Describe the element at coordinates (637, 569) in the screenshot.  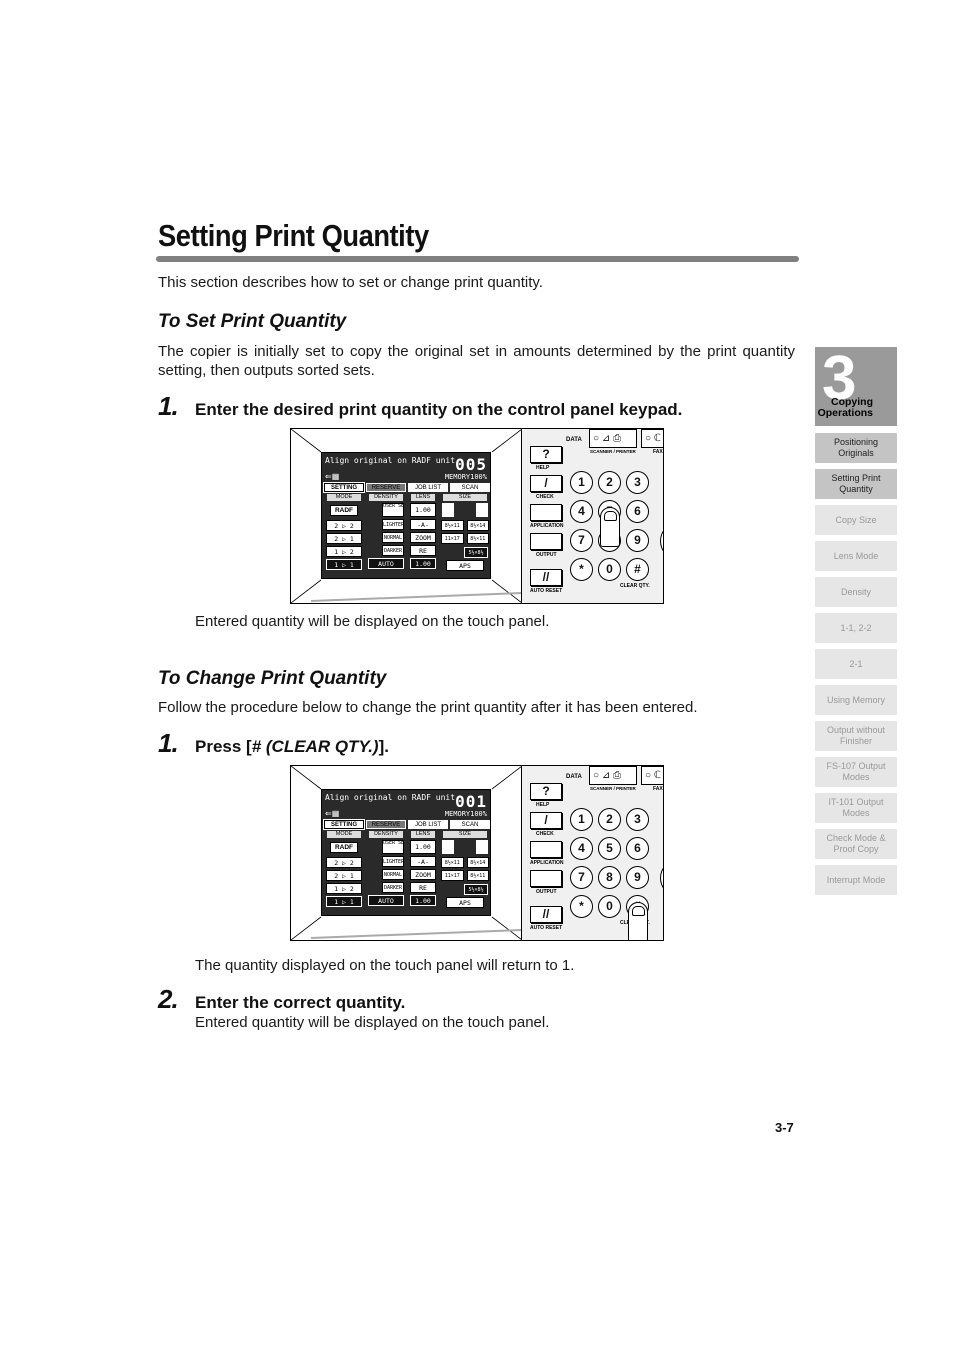
I see `keypad-key: #` at that location.